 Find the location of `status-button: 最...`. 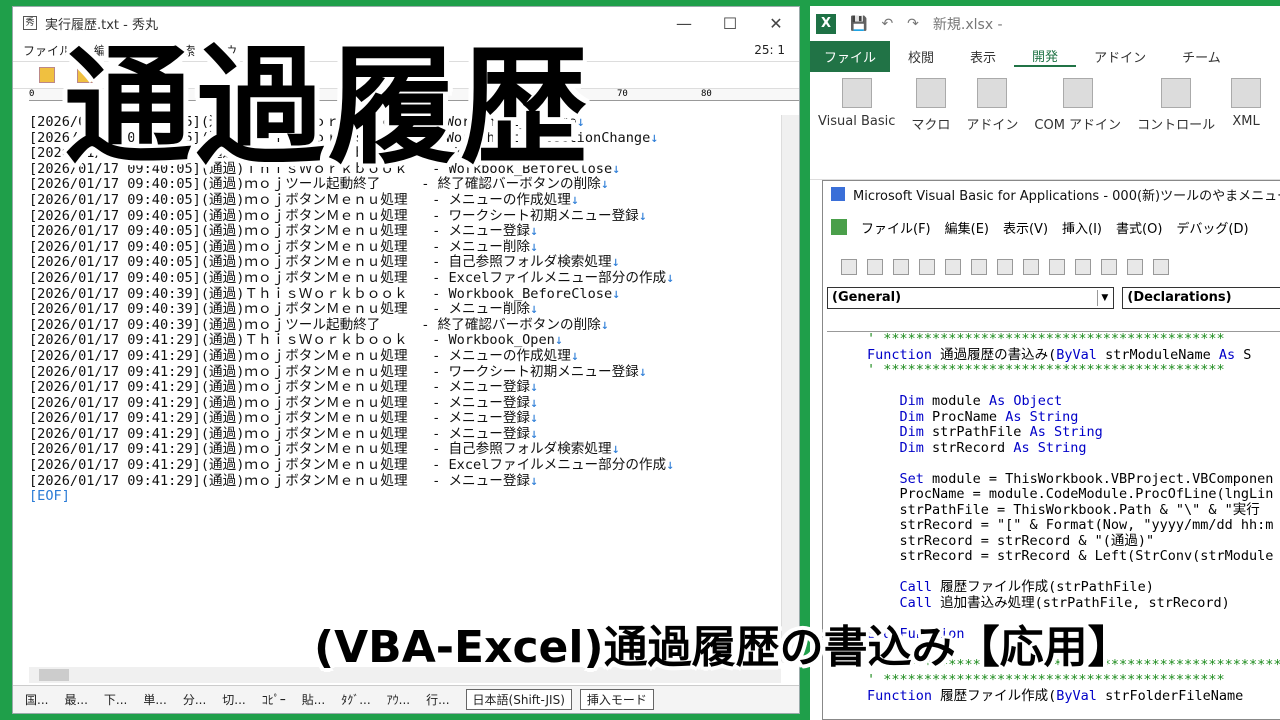

status-button: 最... is located at coordinates (75, 699).